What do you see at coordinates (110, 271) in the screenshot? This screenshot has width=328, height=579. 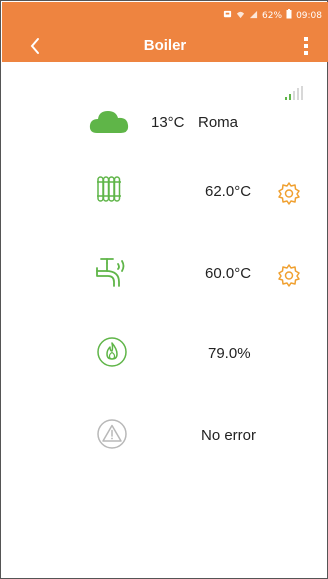 I see `faucet-icon` at bounding box center [110, 271].